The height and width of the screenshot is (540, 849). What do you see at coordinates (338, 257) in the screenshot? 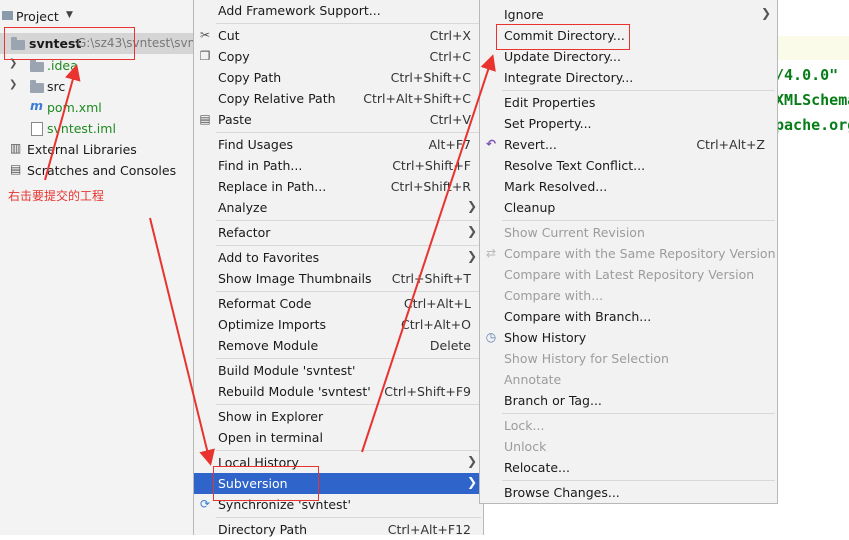
I see `menu-item-add-to-favorites: Add to Favorites ❯` at bounding box center [338, 257].